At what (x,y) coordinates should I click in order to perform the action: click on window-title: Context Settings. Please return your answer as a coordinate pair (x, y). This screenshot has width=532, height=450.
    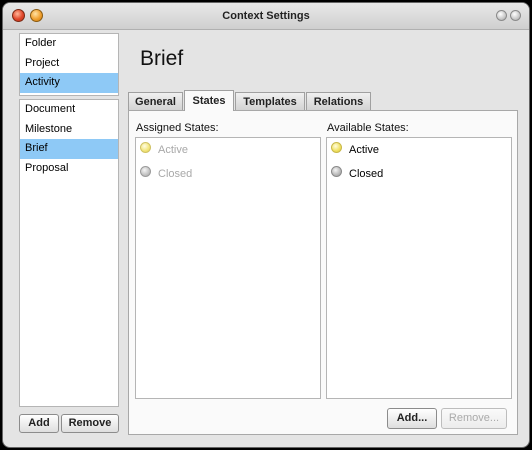
    Looking at the image, I should click on (266, 16).